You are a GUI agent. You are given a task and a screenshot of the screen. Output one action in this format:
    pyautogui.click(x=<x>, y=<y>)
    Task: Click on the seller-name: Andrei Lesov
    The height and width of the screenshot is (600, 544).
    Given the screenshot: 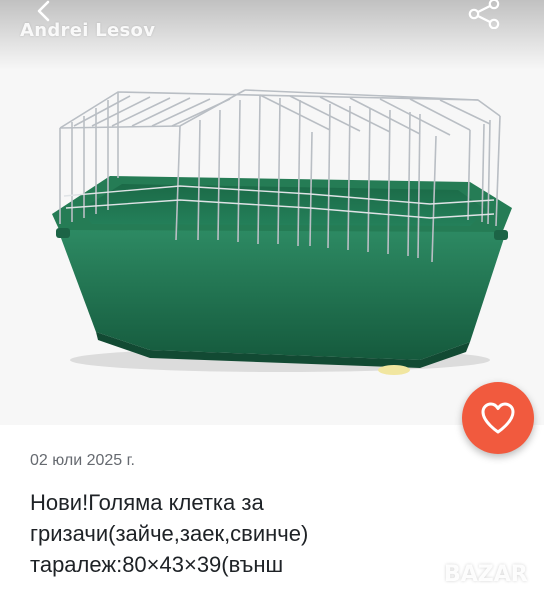 What is the action you would take?
    pyautogui.click(x=87, y=30)
    